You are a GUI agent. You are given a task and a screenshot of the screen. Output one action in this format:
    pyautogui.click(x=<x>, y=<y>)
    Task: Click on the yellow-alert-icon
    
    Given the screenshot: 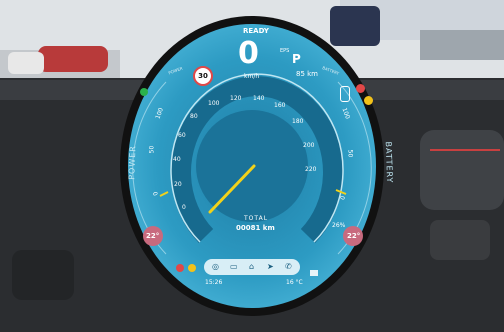 What is the action you would take?
    pyautogui.click(x=192, y=268)
    